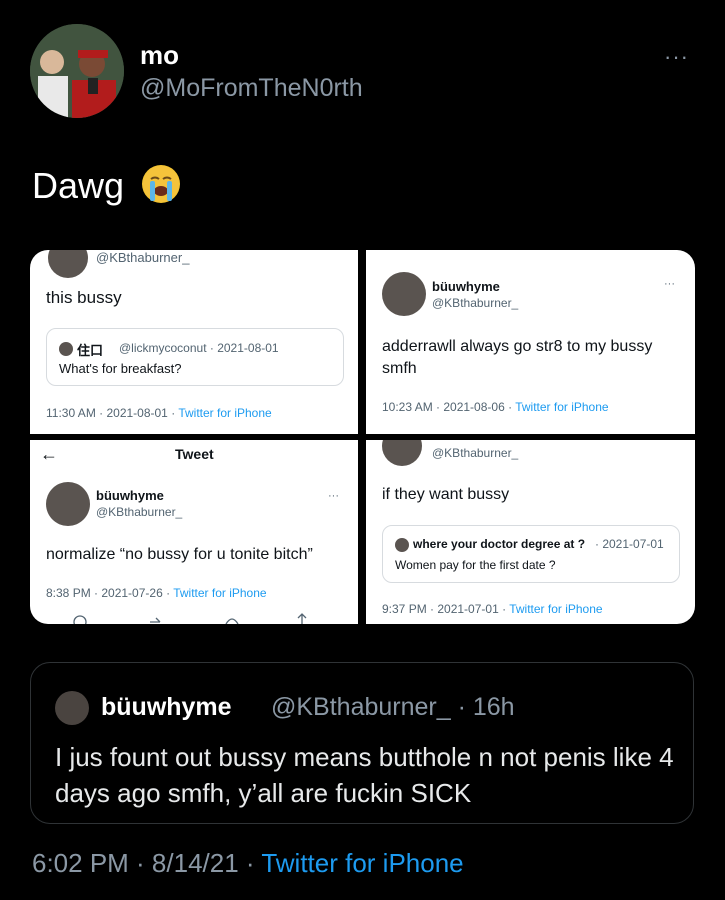  Describe the element at coordinates (194, 454) in the screenshot. I see `page-title: Tweet` at that location.